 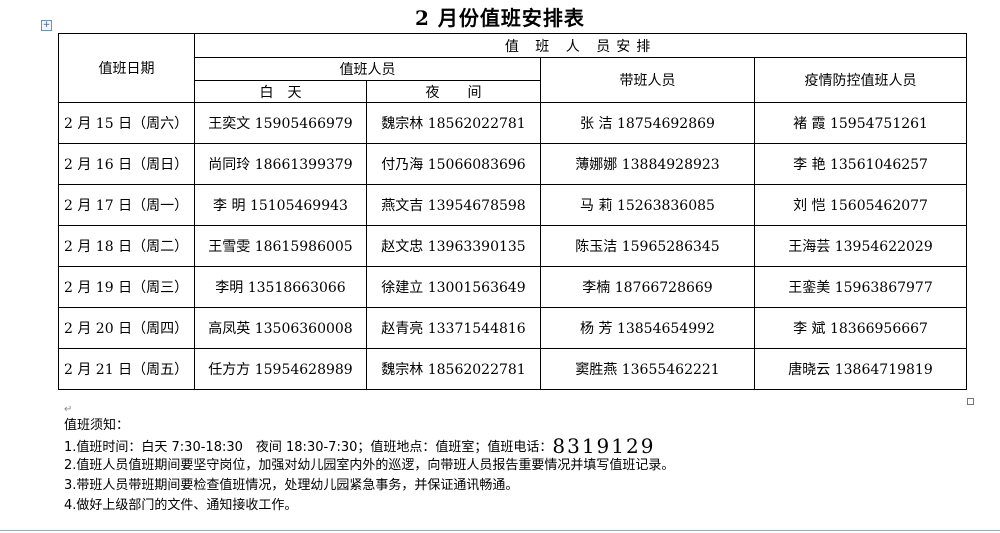 I want to click on table-move-handle-icon: +, so click(x=46, y=25).